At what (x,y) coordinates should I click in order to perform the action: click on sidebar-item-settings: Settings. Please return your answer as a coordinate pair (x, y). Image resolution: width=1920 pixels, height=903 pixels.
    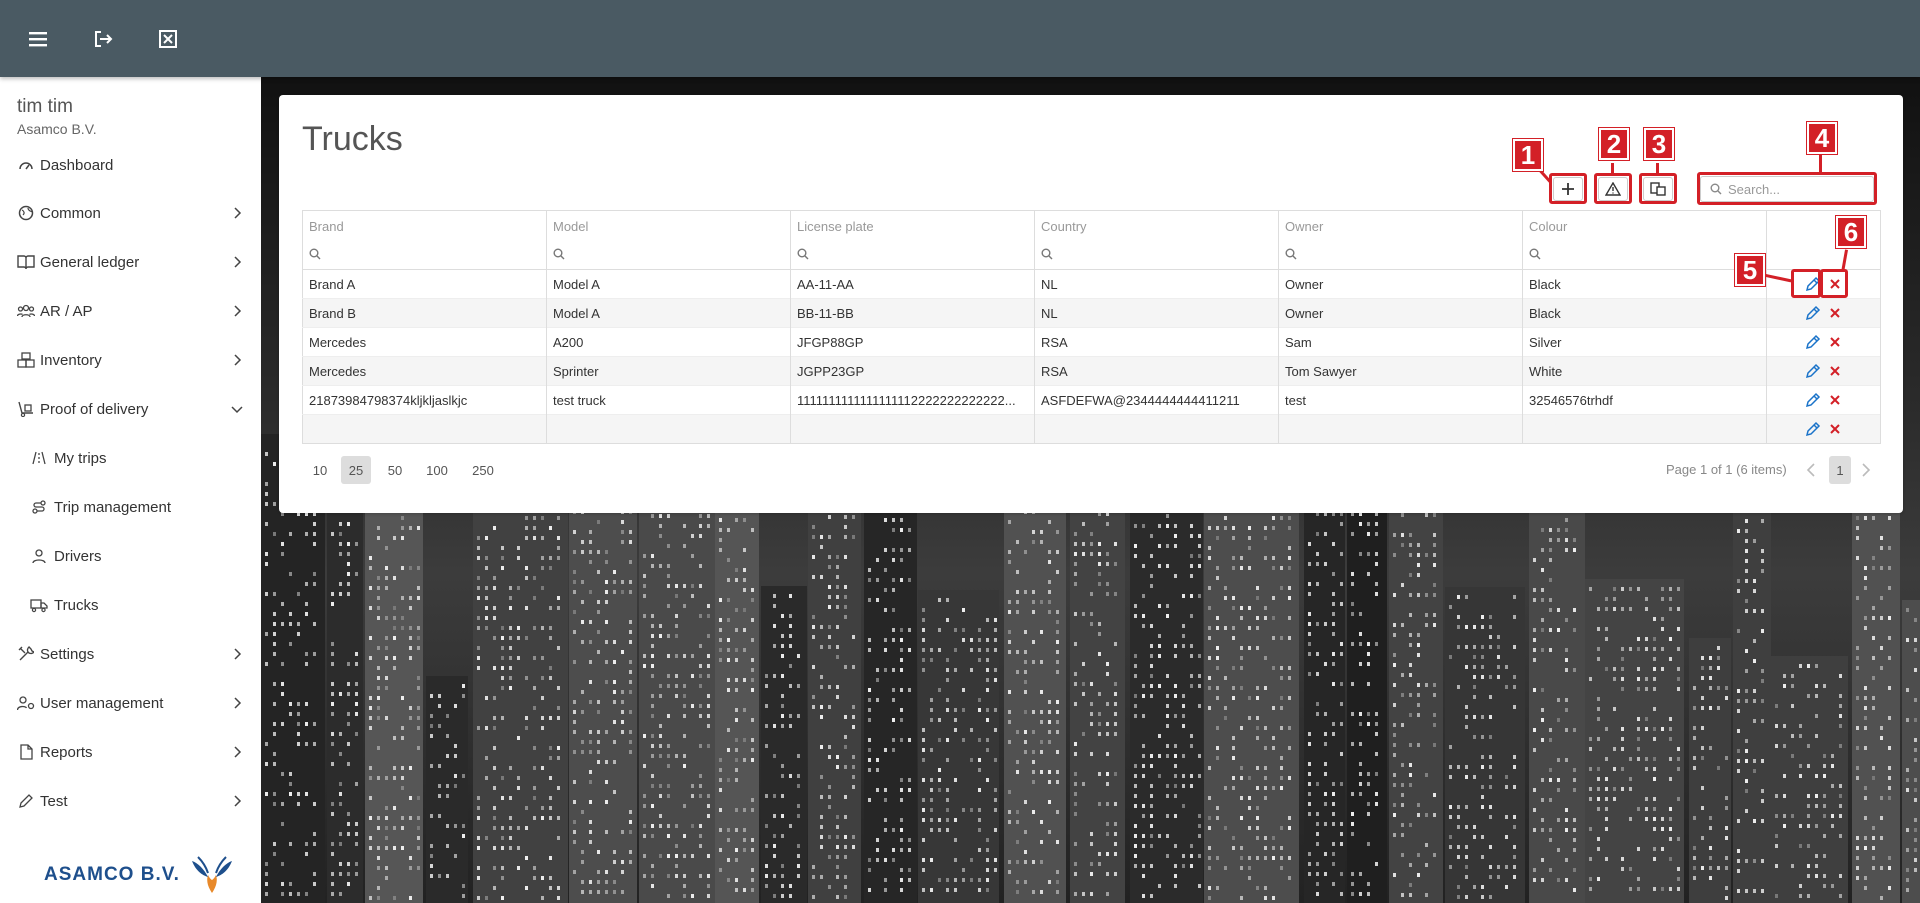
    Looking at the image, I should click on (130, 654).